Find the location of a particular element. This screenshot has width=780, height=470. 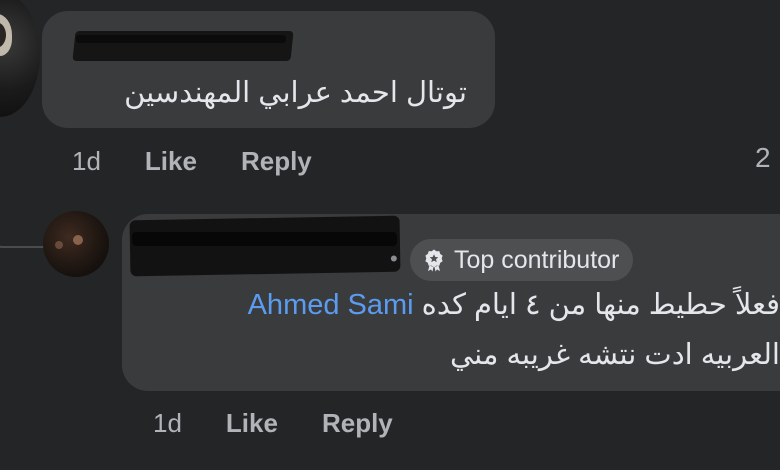

comment-text: توتال احمد عرابي المهندسين is located at coordinates (295, 93).